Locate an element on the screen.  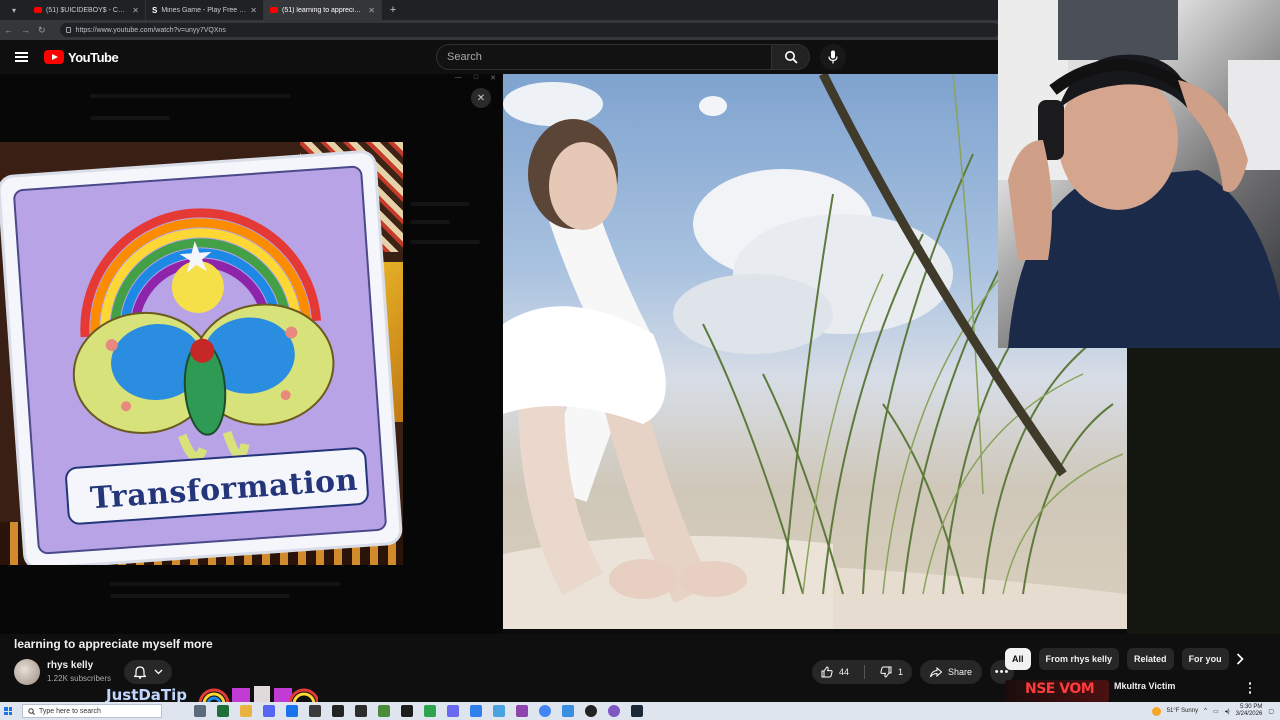
start-button is located at coordinates (8, 711).